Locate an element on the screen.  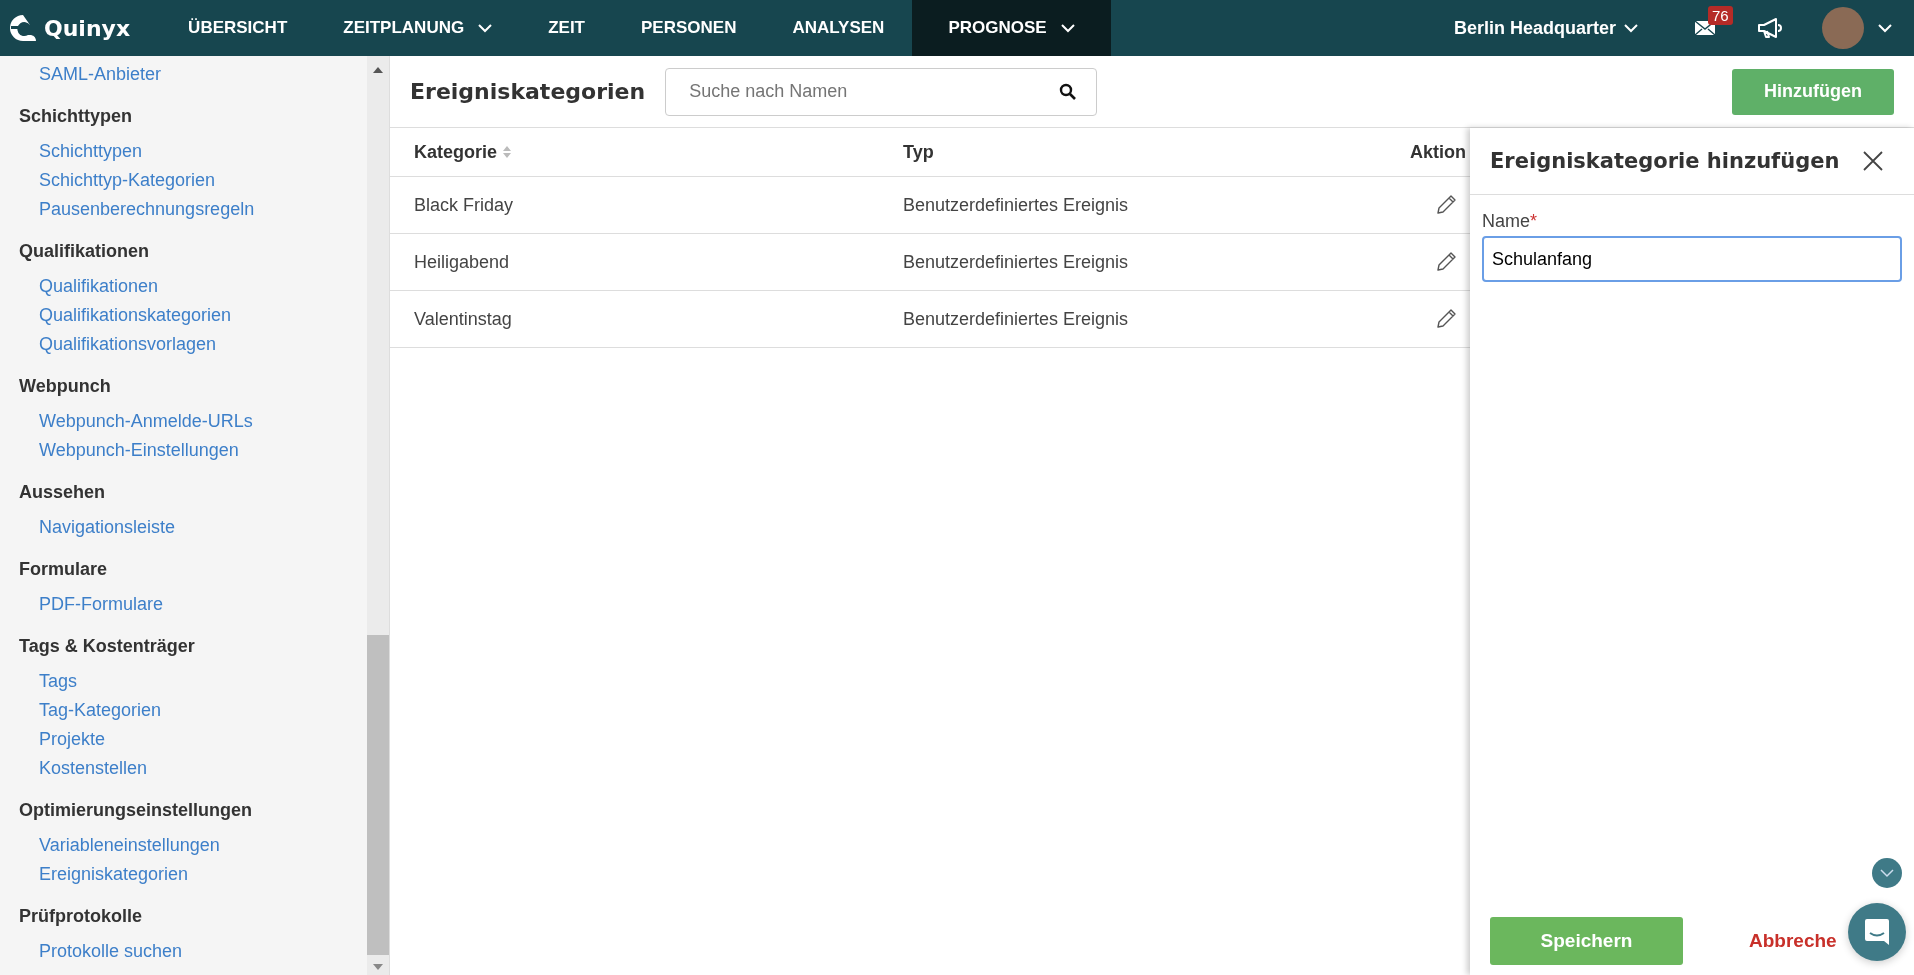
cancel-button: Abbreche is located at coordinates (1793, 941).